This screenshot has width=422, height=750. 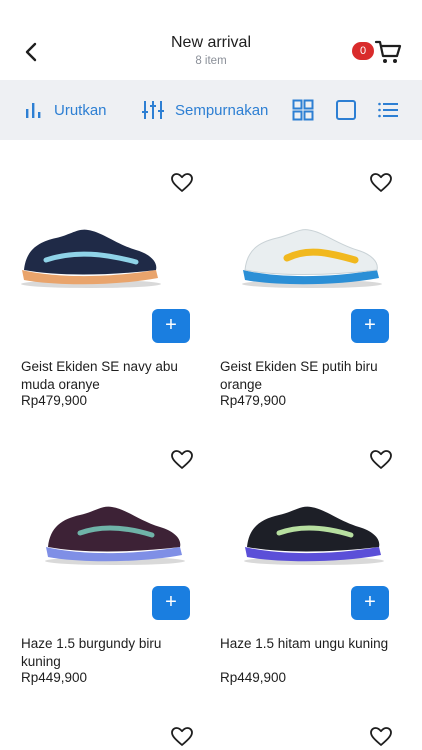 I want to click on header: New arrival 8 item 0, so click(x=211, y=40).